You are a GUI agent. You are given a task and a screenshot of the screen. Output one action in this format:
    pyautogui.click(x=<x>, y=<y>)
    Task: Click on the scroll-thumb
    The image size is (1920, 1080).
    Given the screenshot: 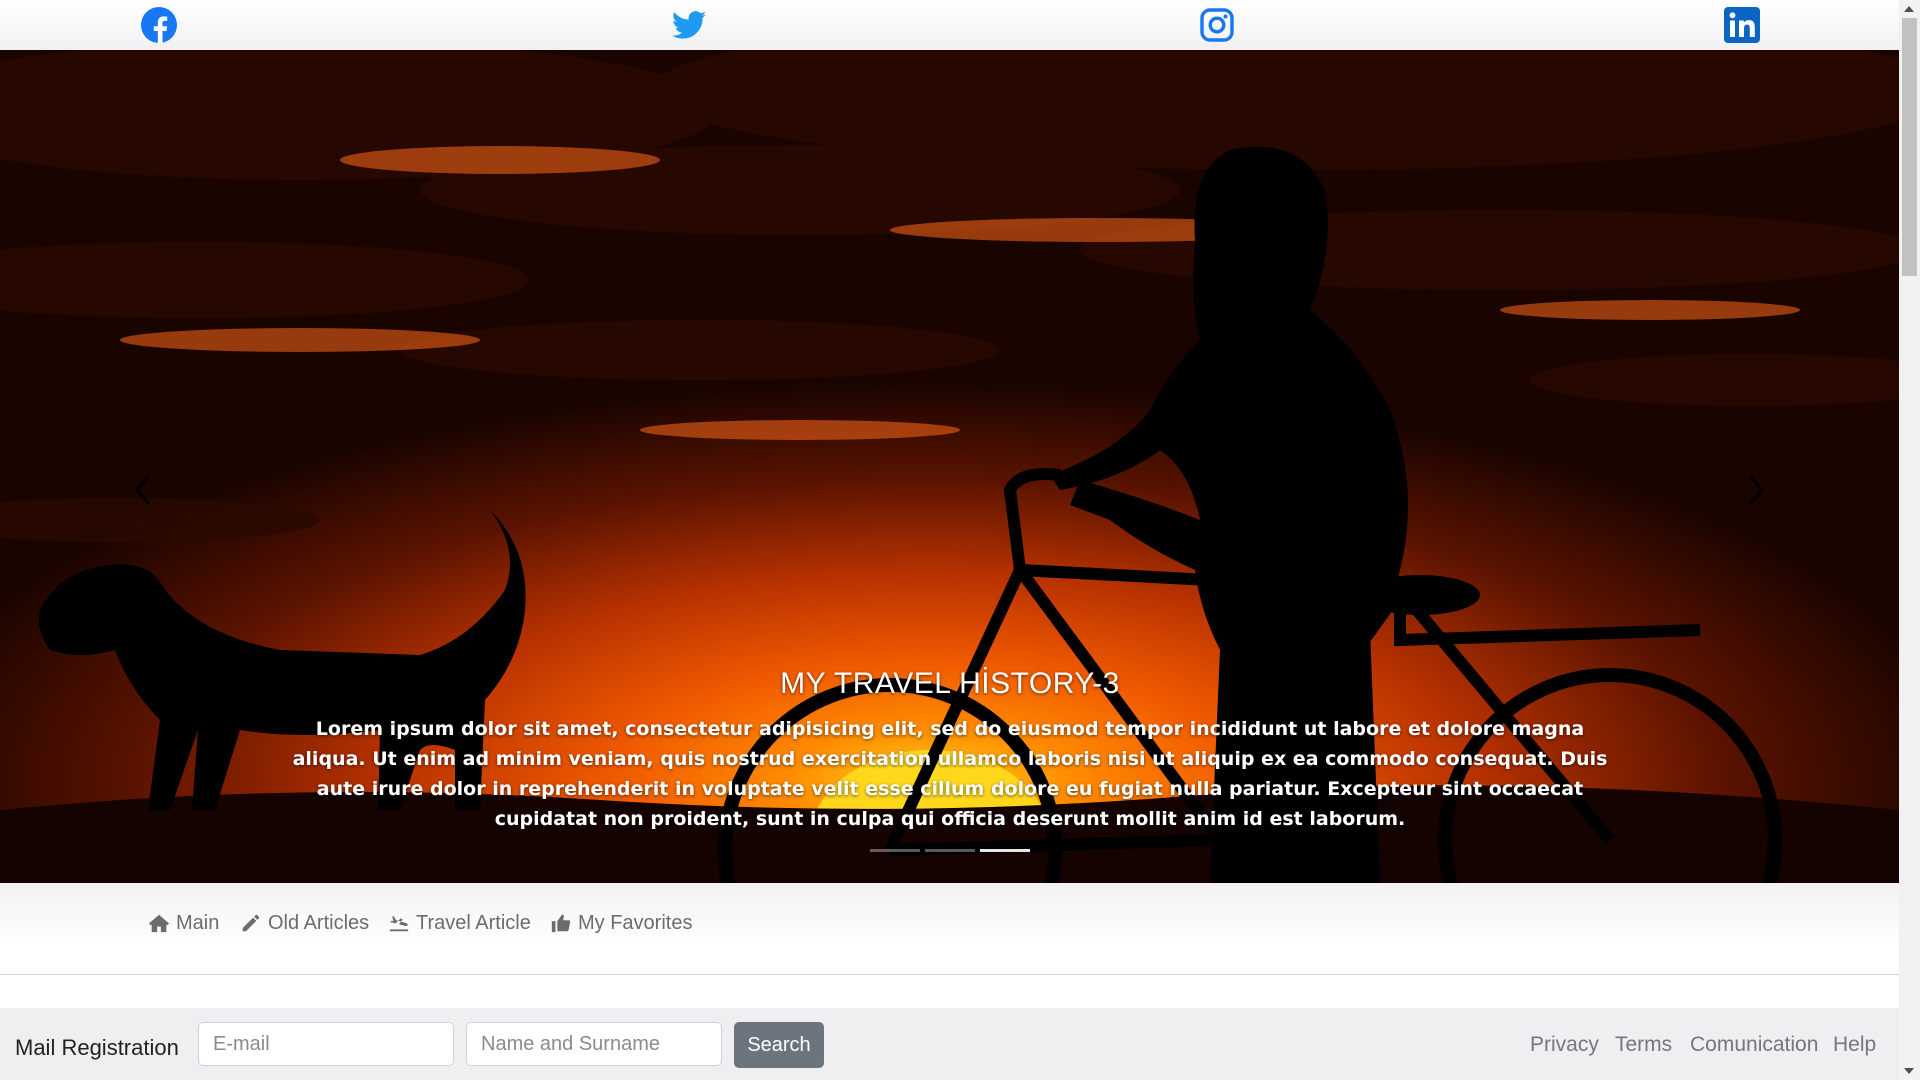 What is the action you would take?
    pyautogui.click(x=1909, y=147)
    